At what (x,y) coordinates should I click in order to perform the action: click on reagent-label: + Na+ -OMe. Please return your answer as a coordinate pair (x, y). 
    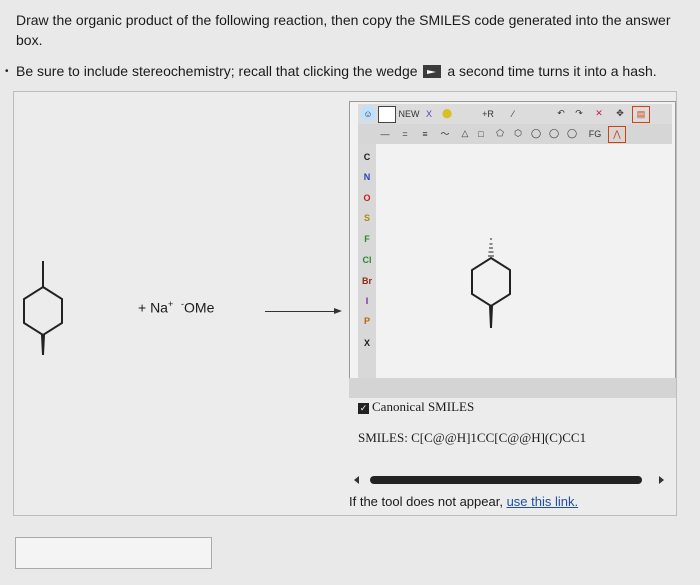
    Looking at the image, I should click on (176, 307).